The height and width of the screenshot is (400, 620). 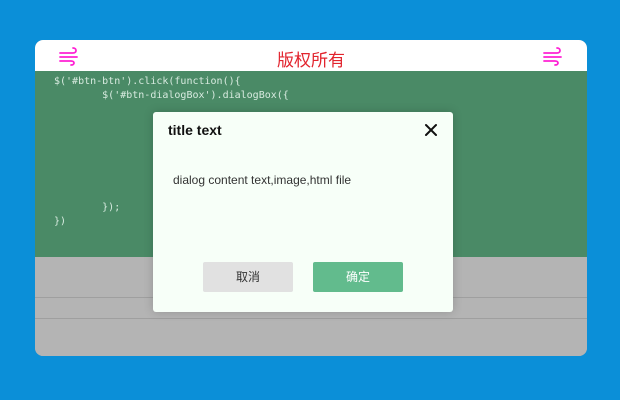 I want to click on cancel-button: 取消, so click(x=248, y=277).